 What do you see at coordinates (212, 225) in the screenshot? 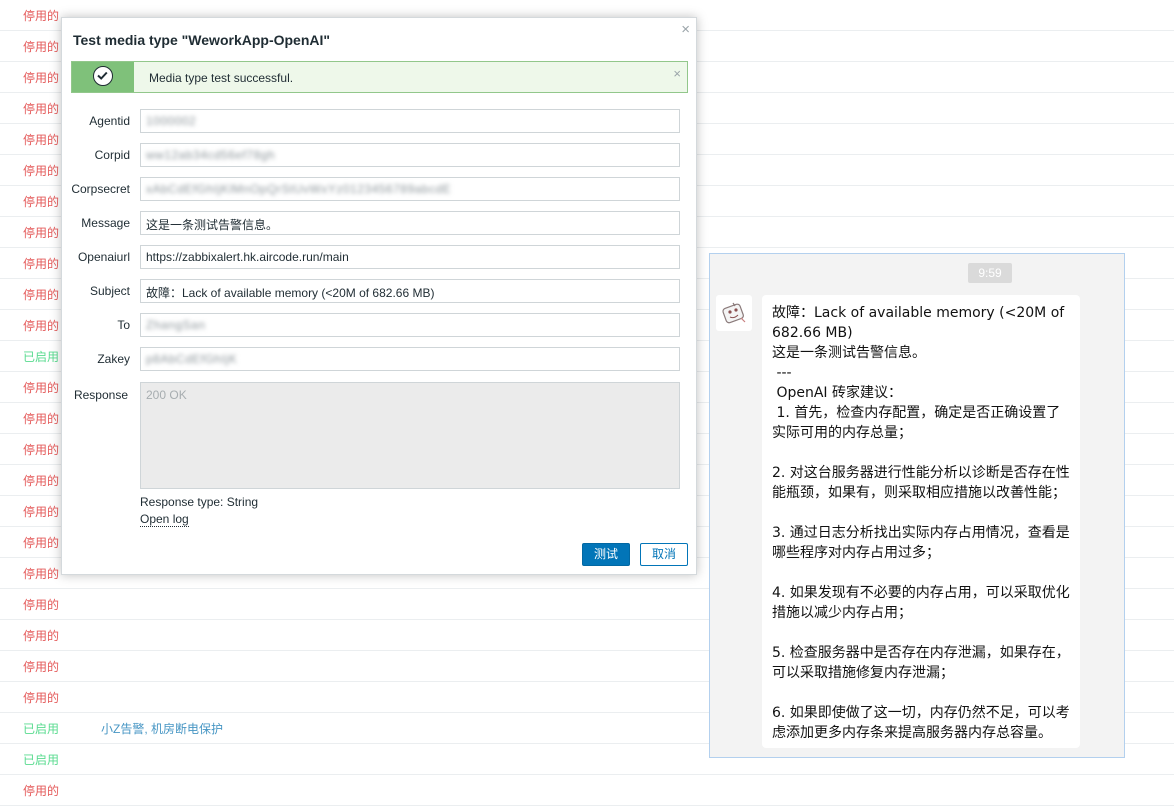
I see `field-value: 这是一条测试告警信息。` at bounding box center [212, 225].